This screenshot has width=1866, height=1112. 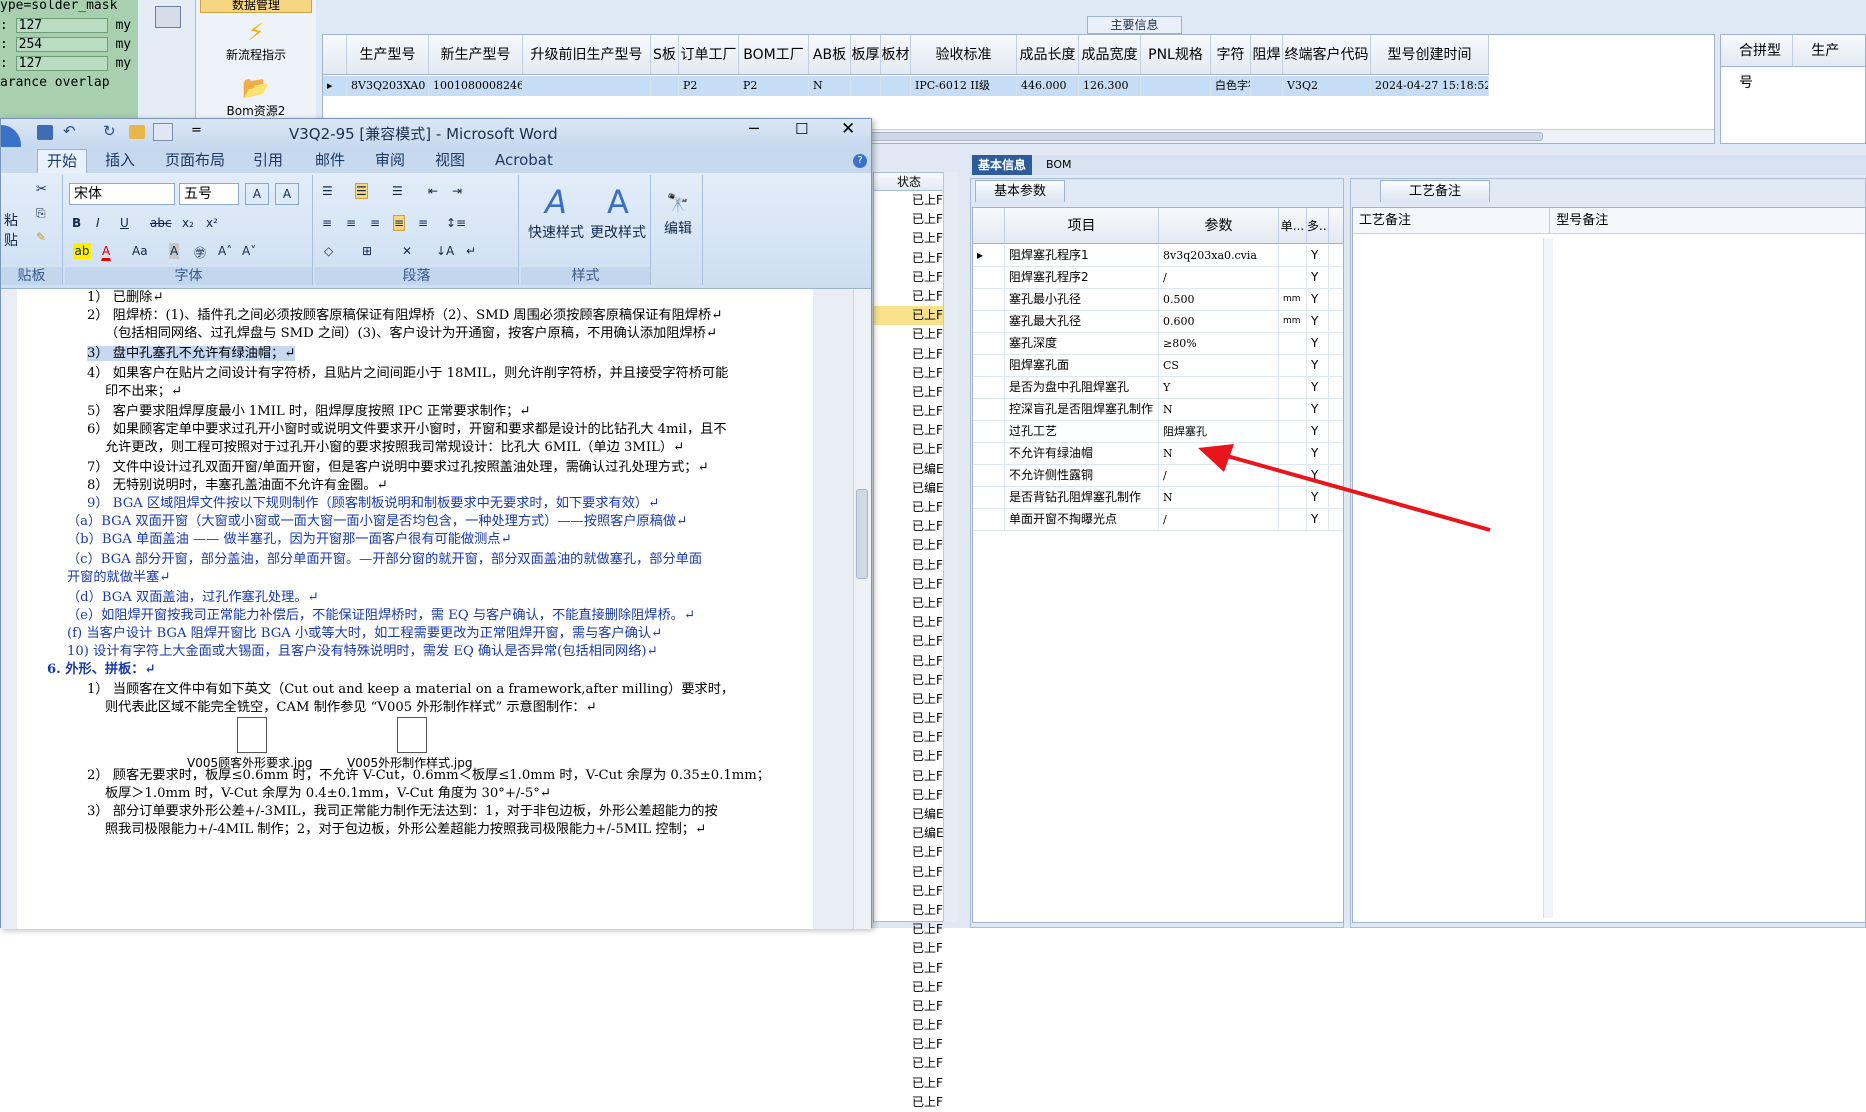 What do you see at coordinates (1293, 321) in the screenshot?
I see `param-unit: mm` at bounding box center [1293, 321].